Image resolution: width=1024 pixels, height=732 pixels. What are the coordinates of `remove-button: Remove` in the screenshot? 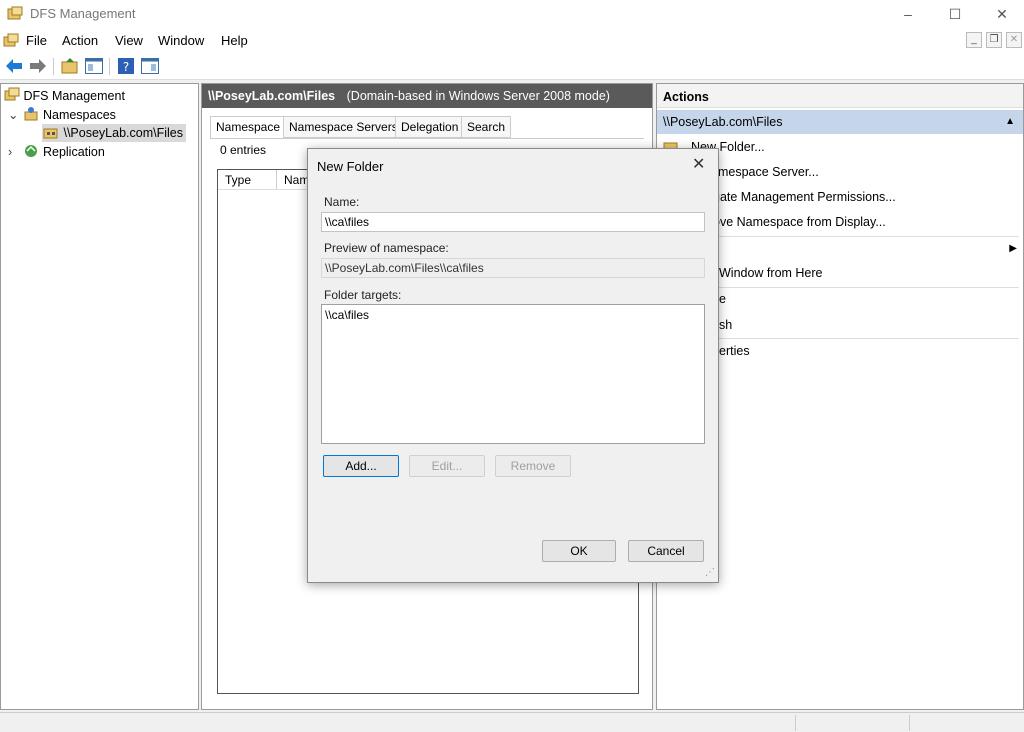 It's located at (533, 466).